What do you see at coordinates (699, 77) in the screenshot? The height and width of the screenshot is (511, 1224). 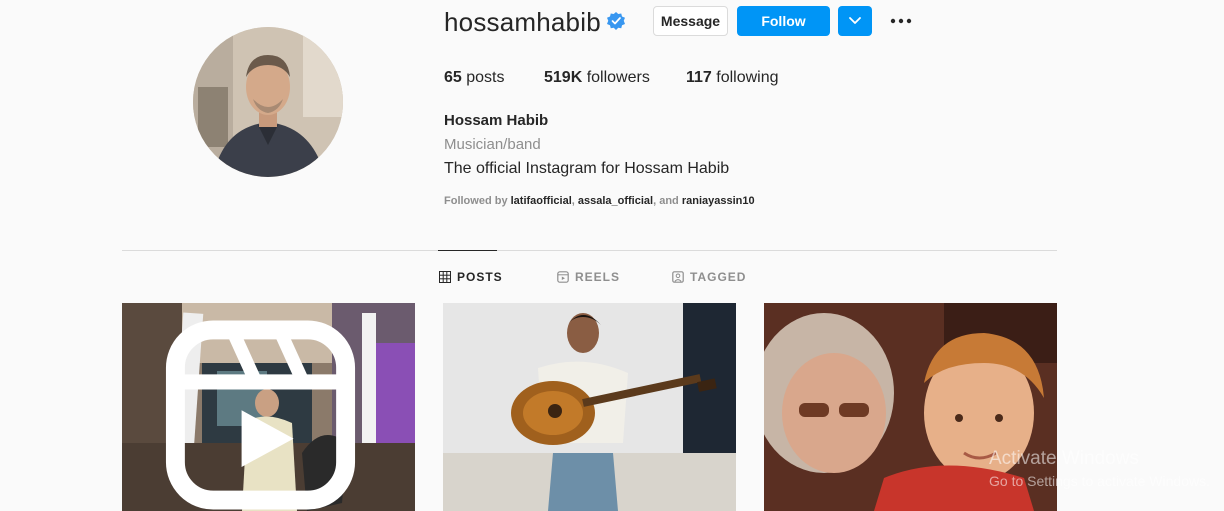 I see `following-count: 117` at bounding box center [699, 77].